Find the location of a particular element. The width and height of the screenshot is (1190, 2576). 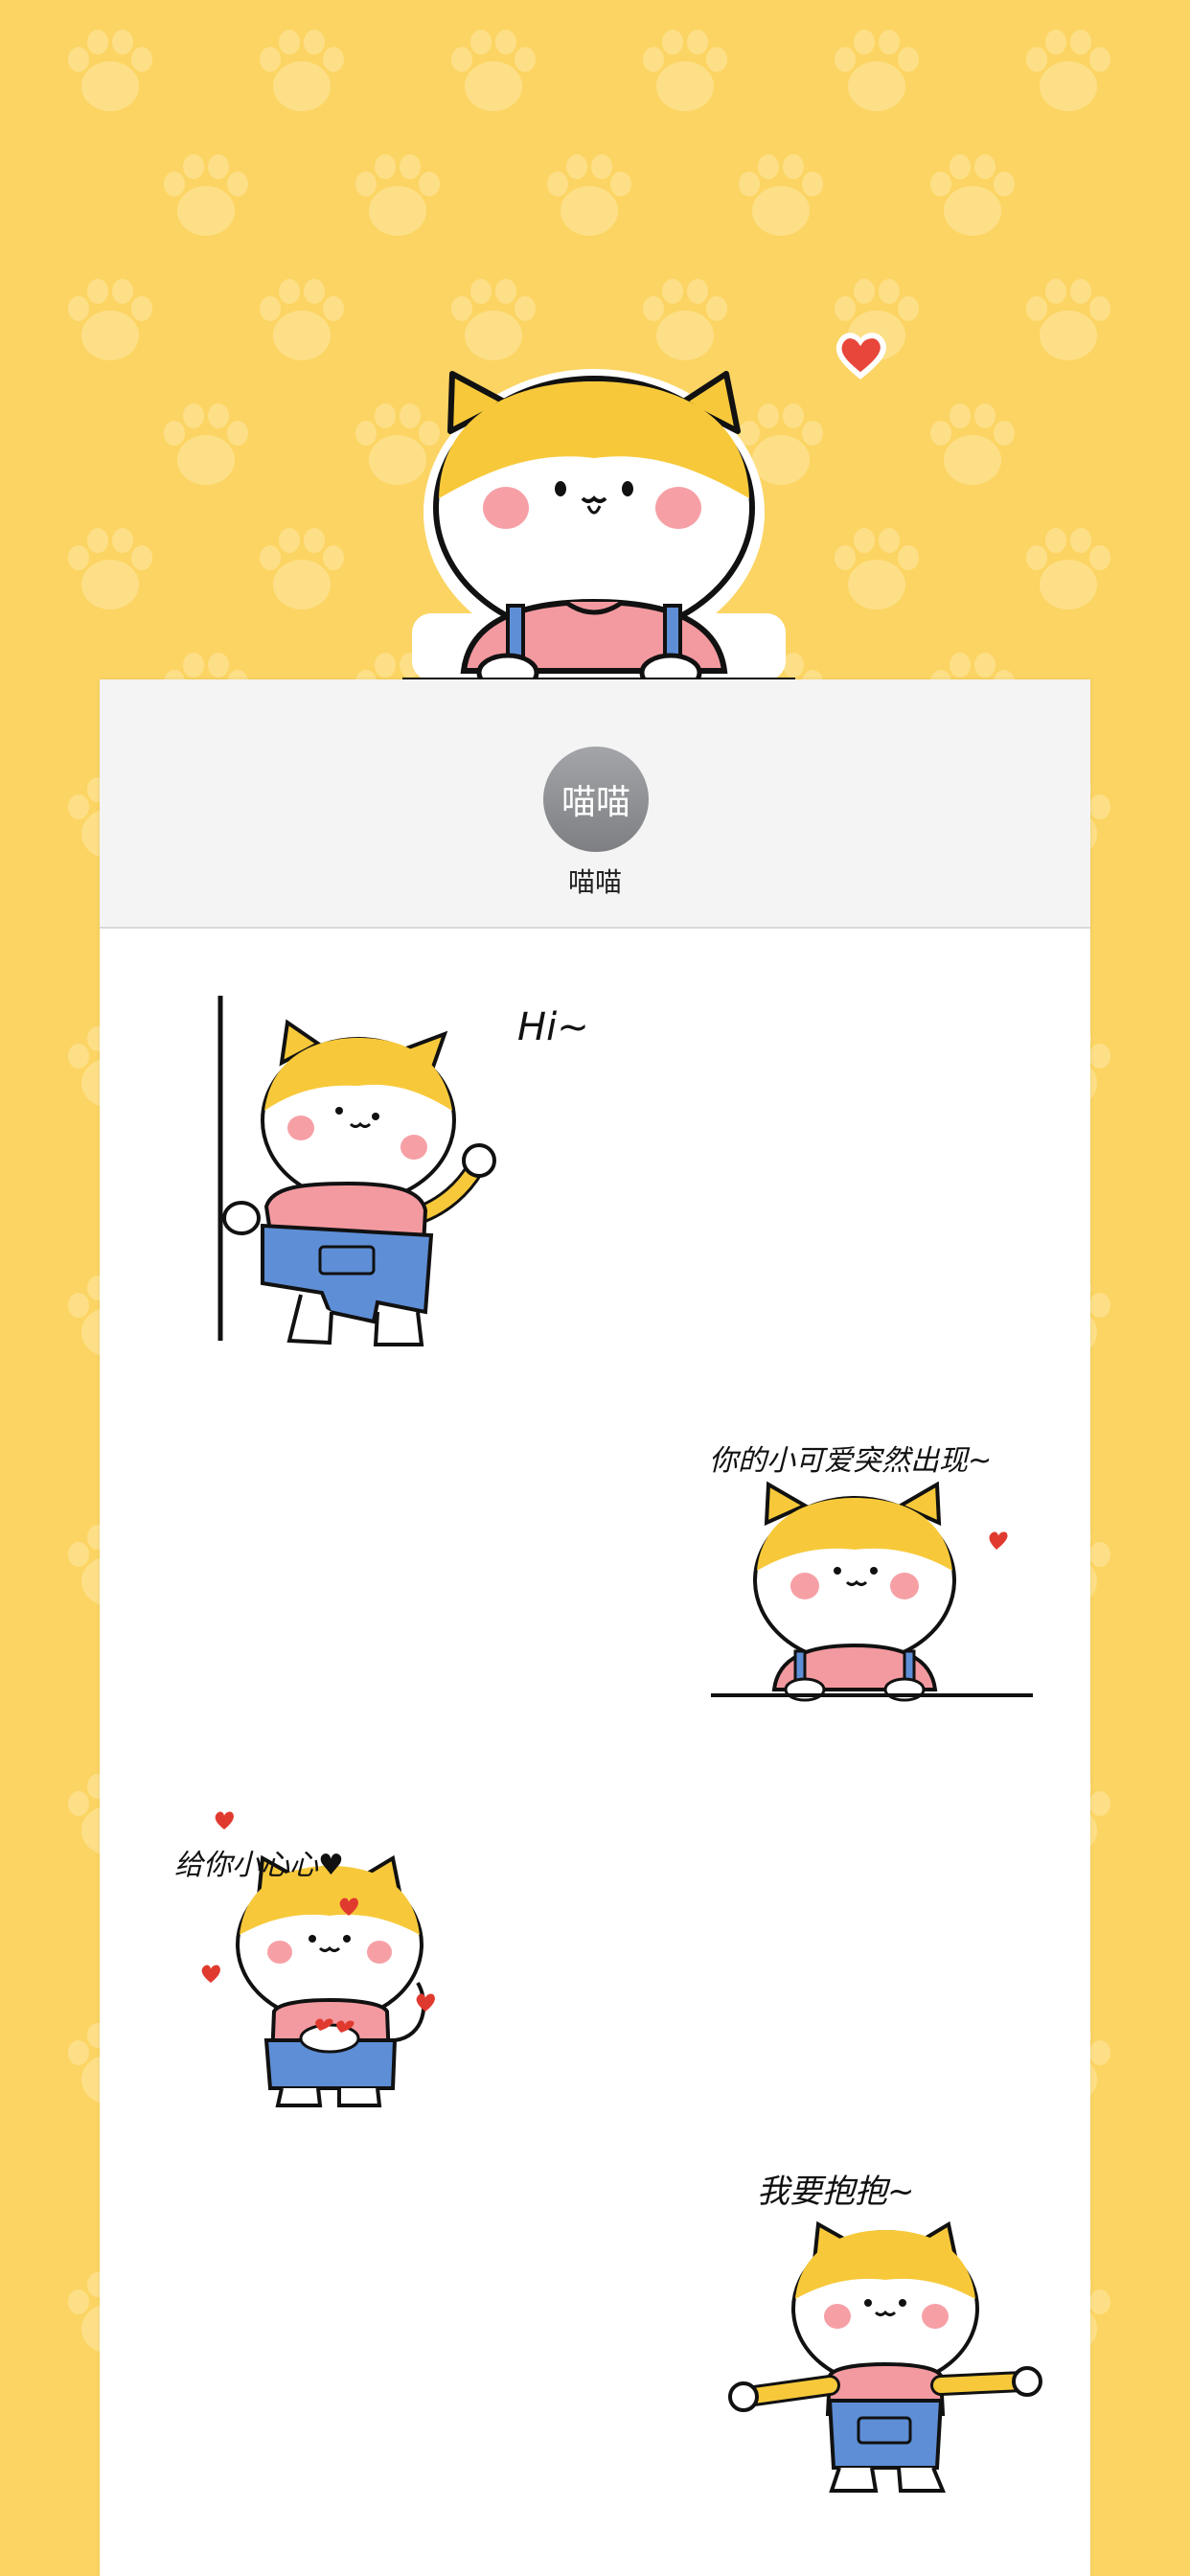

avatar-text: 喵喵 is located at coordinates (595, 802).